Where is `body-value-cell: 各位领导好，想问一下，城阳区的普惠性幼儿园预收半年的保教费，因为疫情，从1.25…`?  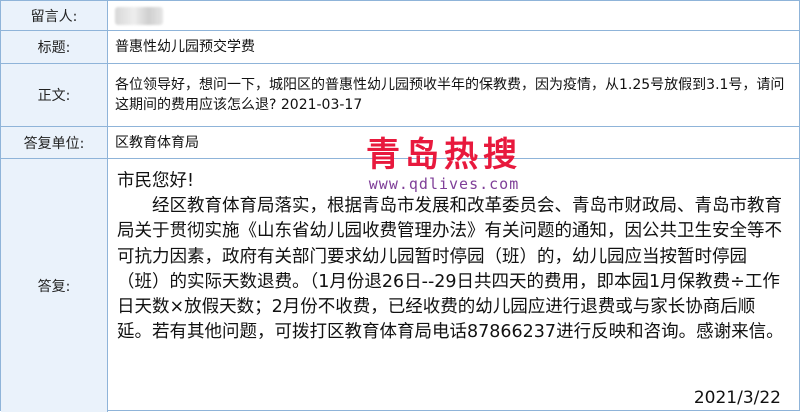 body-value-cell: 各位领导好，想问一下，城阳区的普惠性幼儿园预收半年的保教费，因为疫情，从1.25… is located at coordinates (453, 95).